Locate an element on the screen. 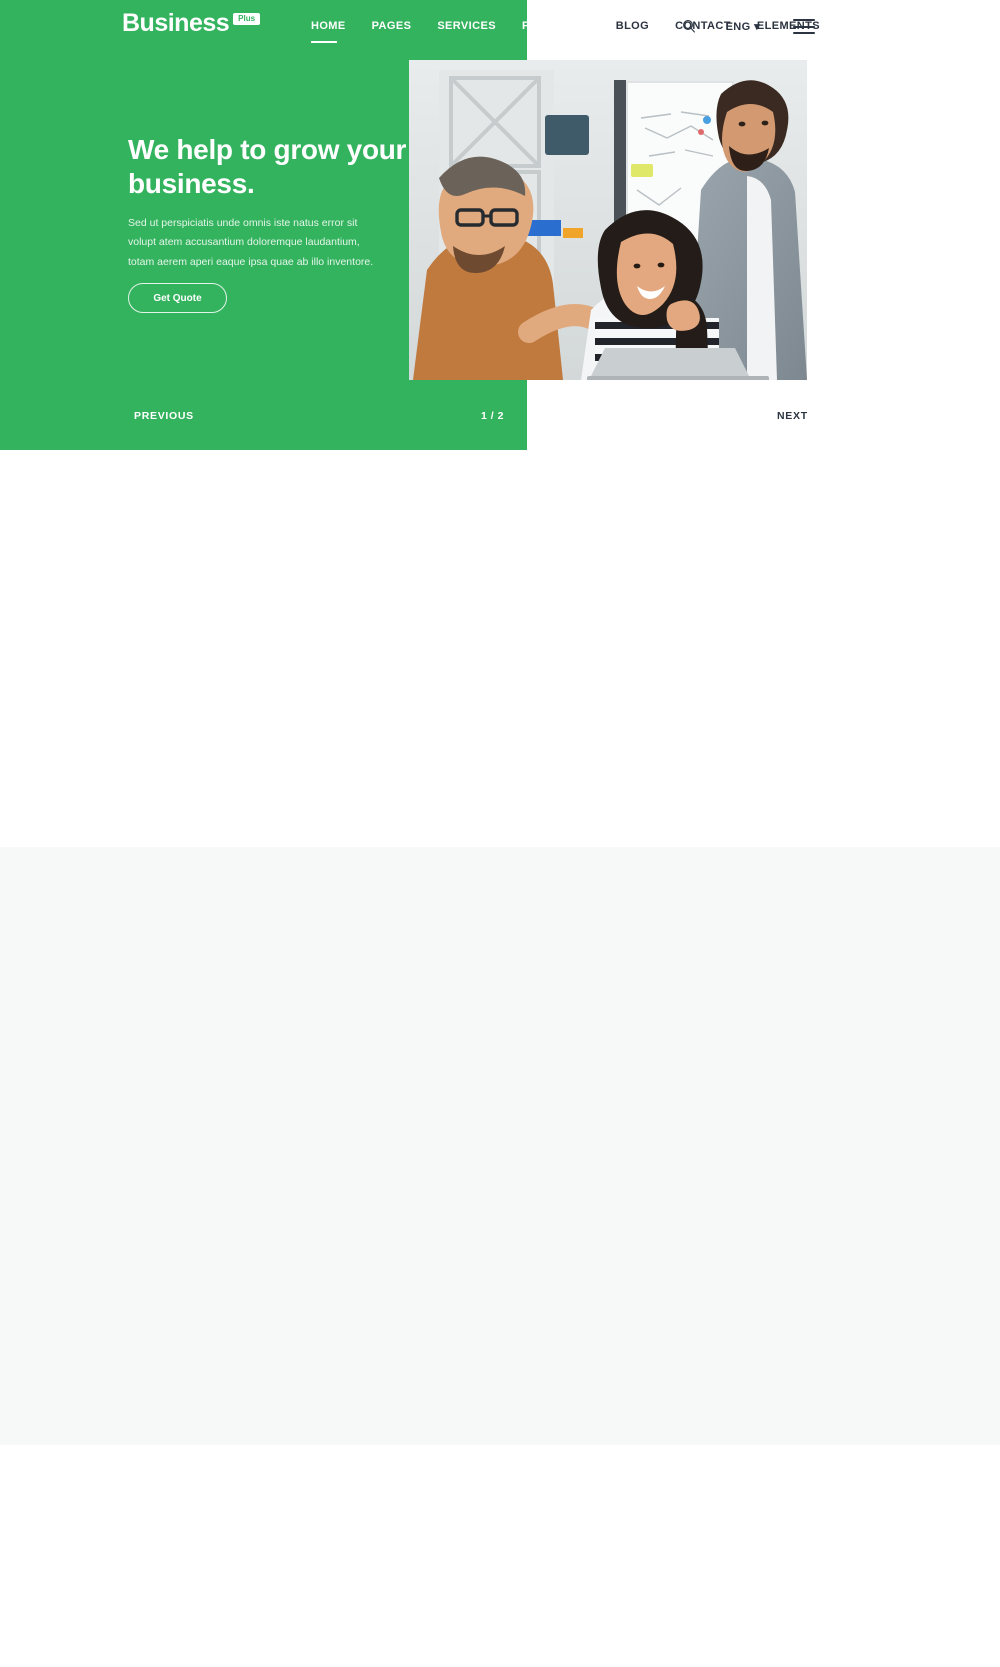 The image size is (1000, 1667). get-quote-button: Get Quote is located at coordinates (177, 298).